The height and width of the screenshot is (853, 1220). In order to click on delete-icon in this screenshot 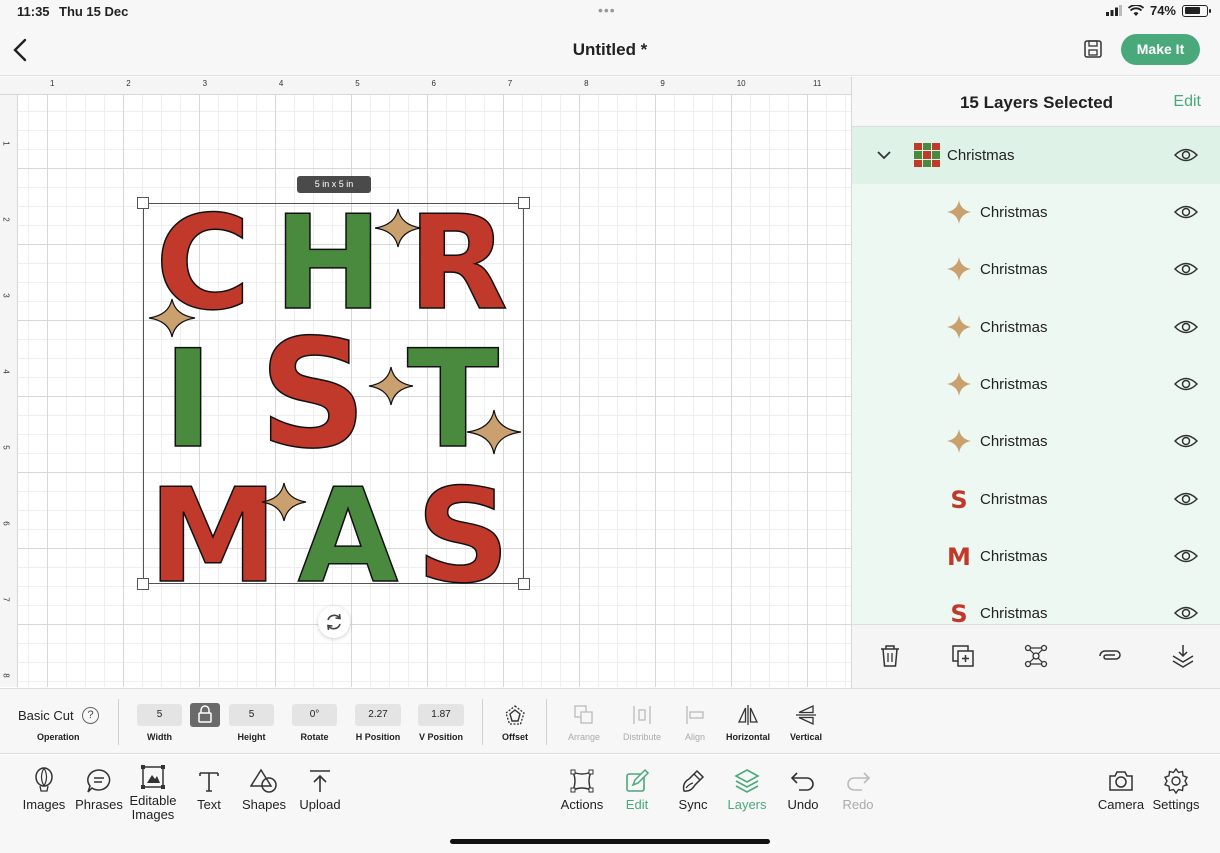, I will do `click(890, 656)`.